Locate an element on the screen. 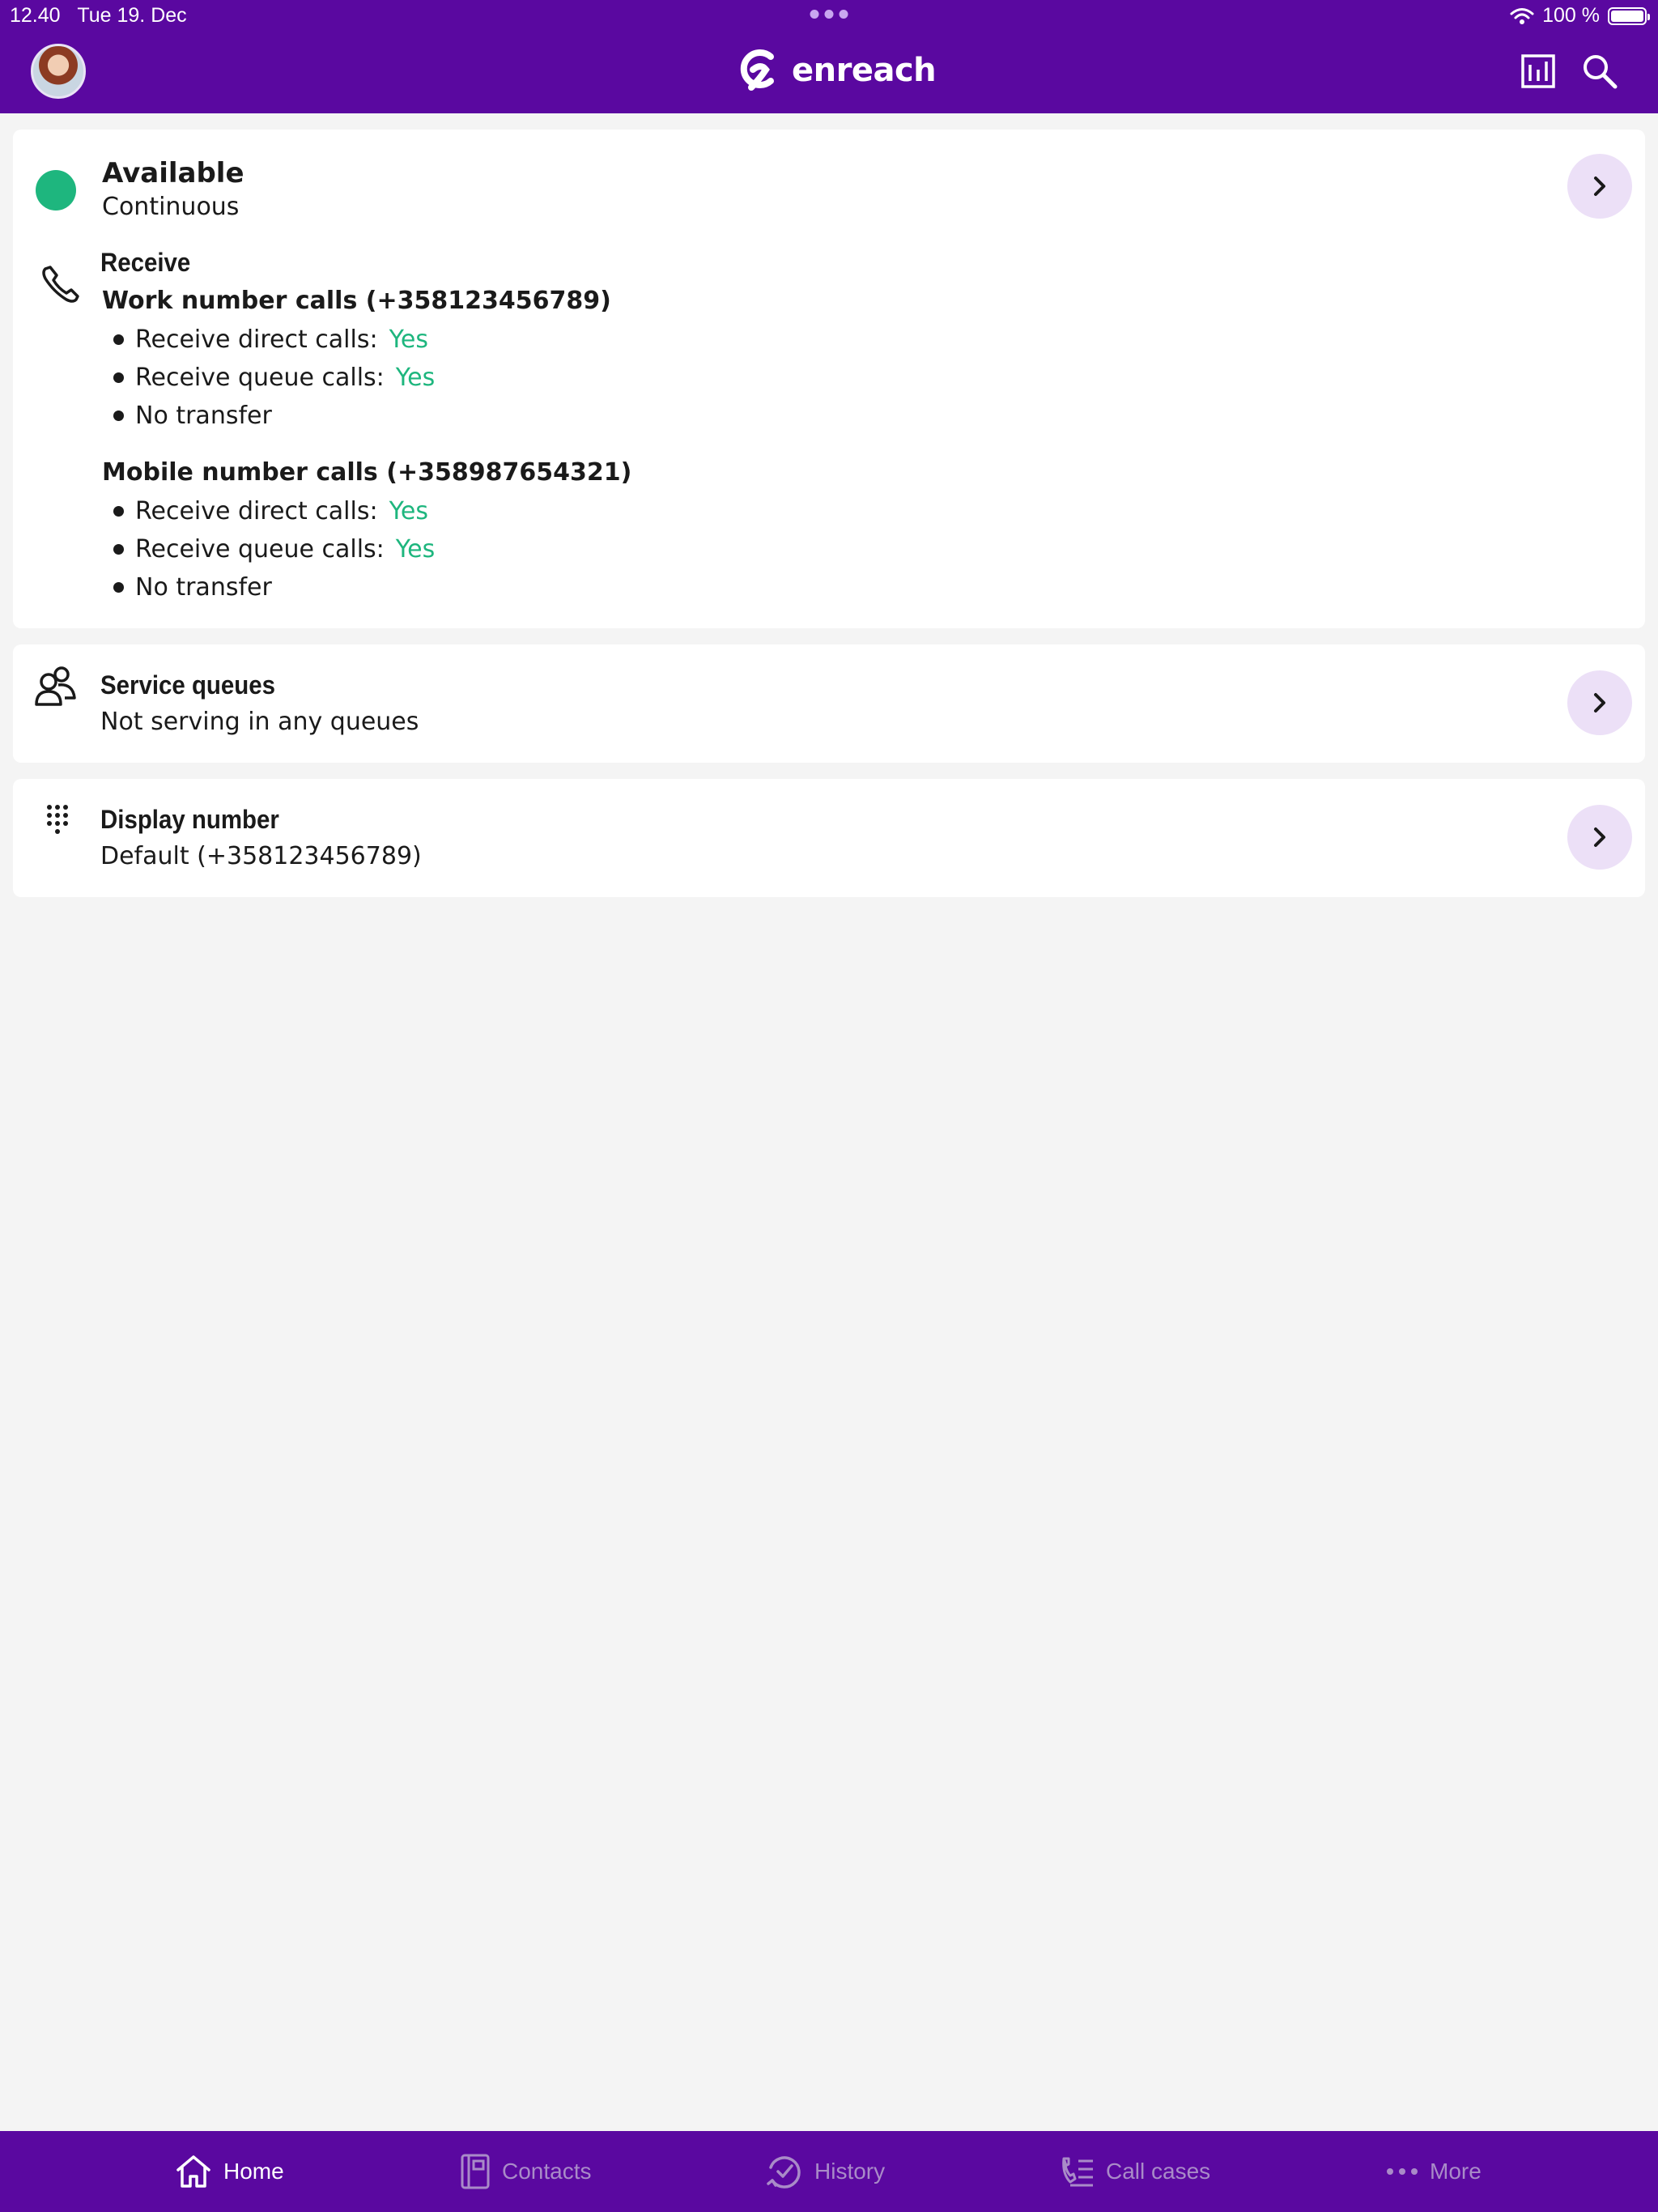 Image resolution: width=1658 pixels, height=2212 pixels. home-icon is located at coordinates (193, 2171).